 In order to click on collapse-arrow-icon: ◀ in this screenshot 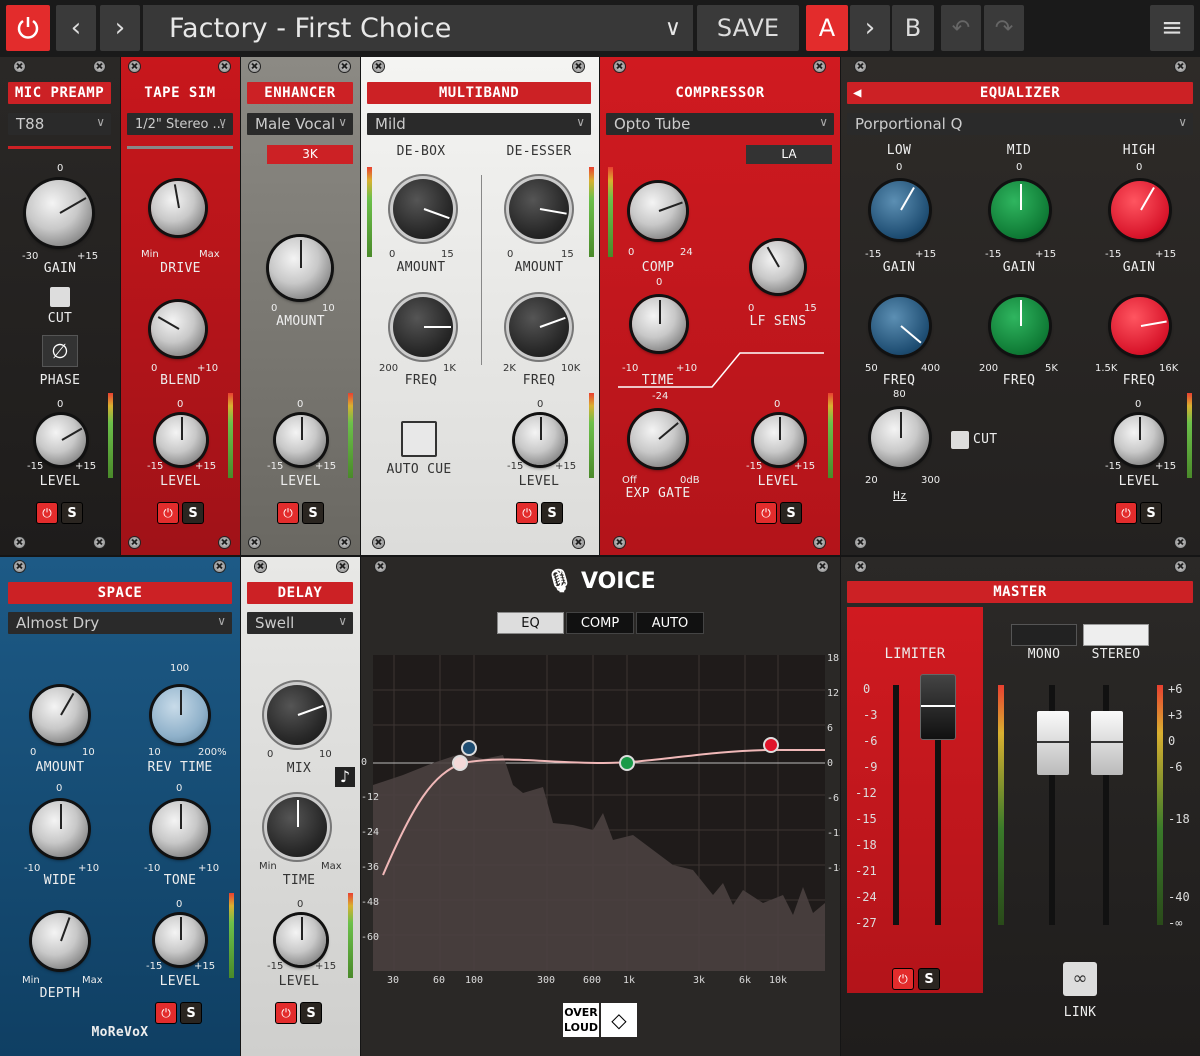, I will do `click(857, 93)`.